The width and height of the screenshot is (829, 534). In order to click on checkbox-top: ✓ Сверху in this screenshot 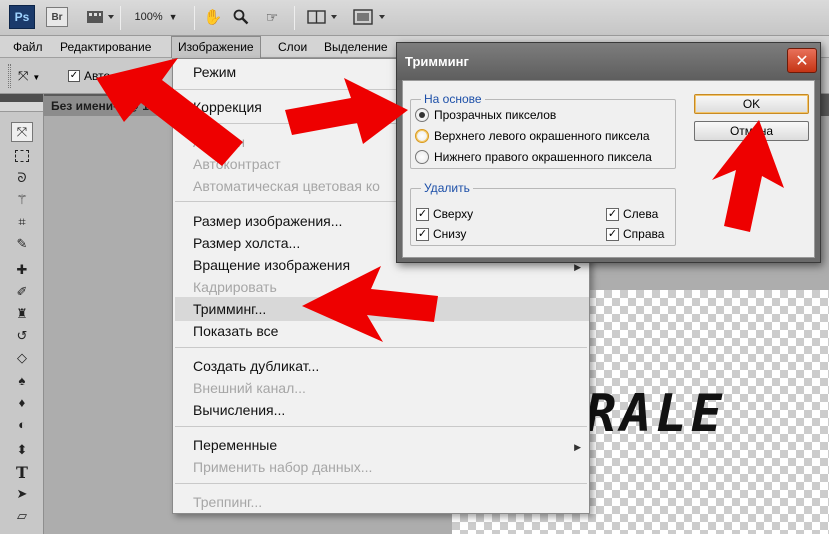, I will do `click(444, 214)`.